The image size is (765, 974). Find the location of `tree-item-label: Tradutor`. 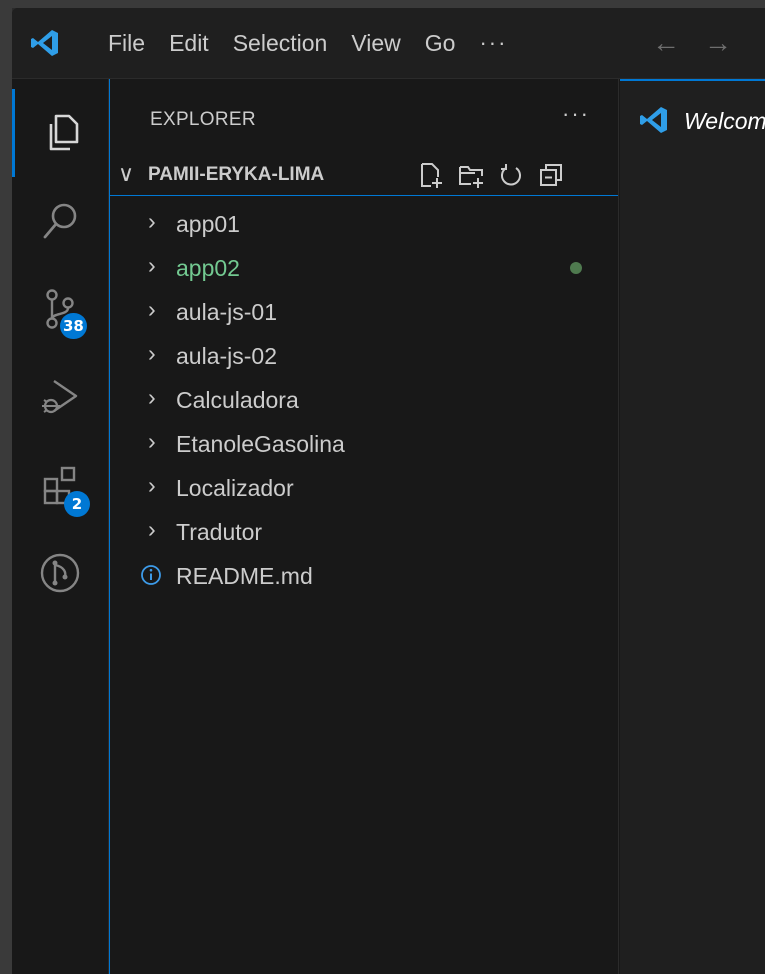

tree-item-label: Tradutor is located at coordinates (219, 532).